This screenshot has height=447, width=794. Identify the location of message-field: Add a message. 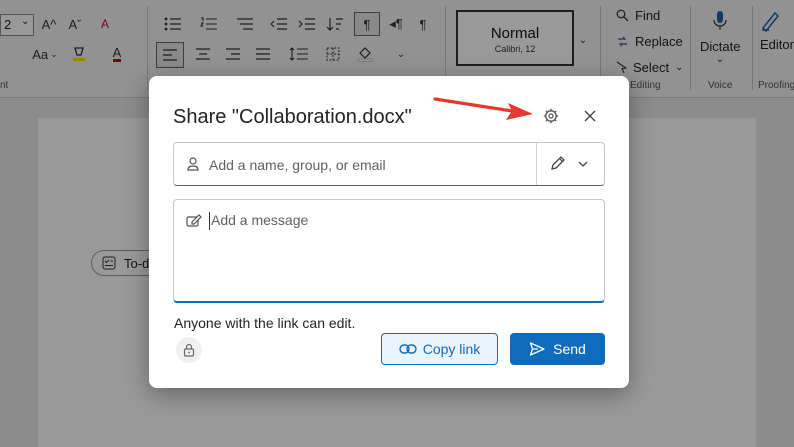
(389, 251).